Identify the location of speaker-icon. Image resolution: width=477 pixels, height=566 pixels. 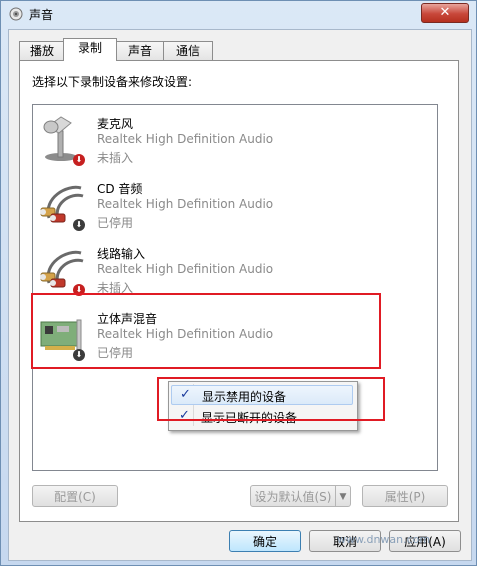
(16, 14).